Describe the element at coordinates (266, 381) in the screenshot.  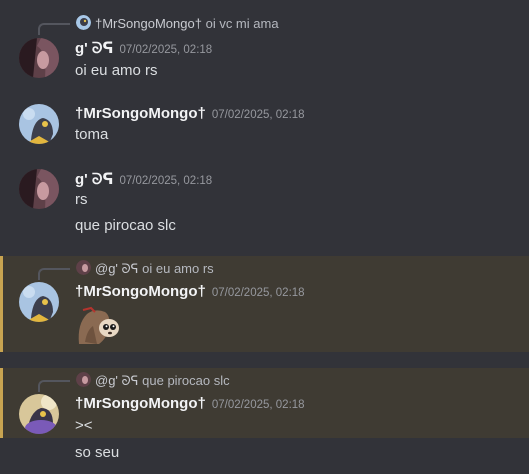
I see `reply-preview: @g' ᘐᕋ que pirocao slc` at that location.